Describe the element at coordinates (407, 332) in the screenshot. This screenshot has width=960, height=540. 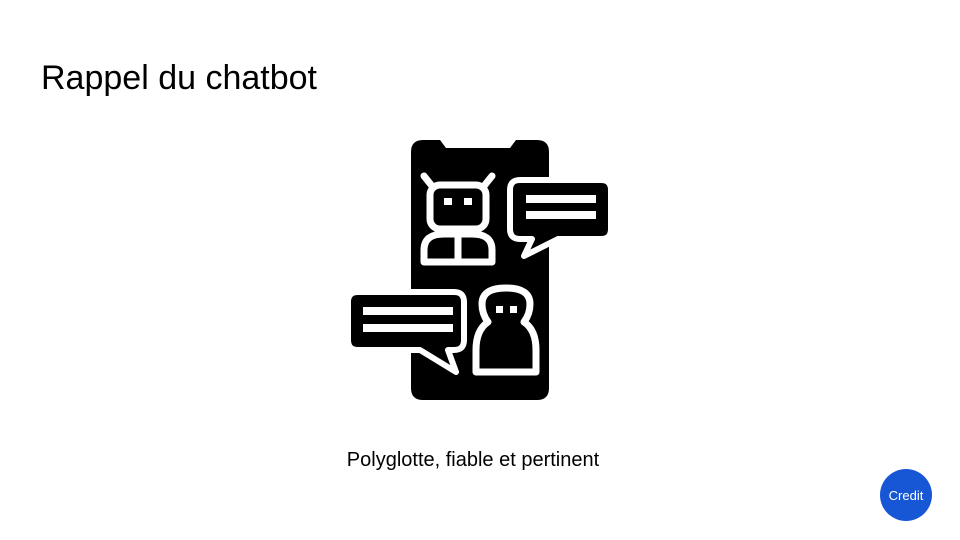
I see `speech-bubble-icon` at that location.